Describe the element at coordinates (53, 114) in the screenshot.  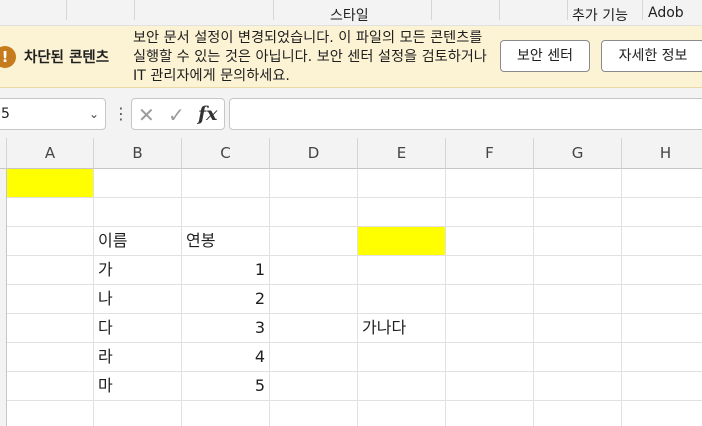
I see `name-box: 5 ⌄` at that location.